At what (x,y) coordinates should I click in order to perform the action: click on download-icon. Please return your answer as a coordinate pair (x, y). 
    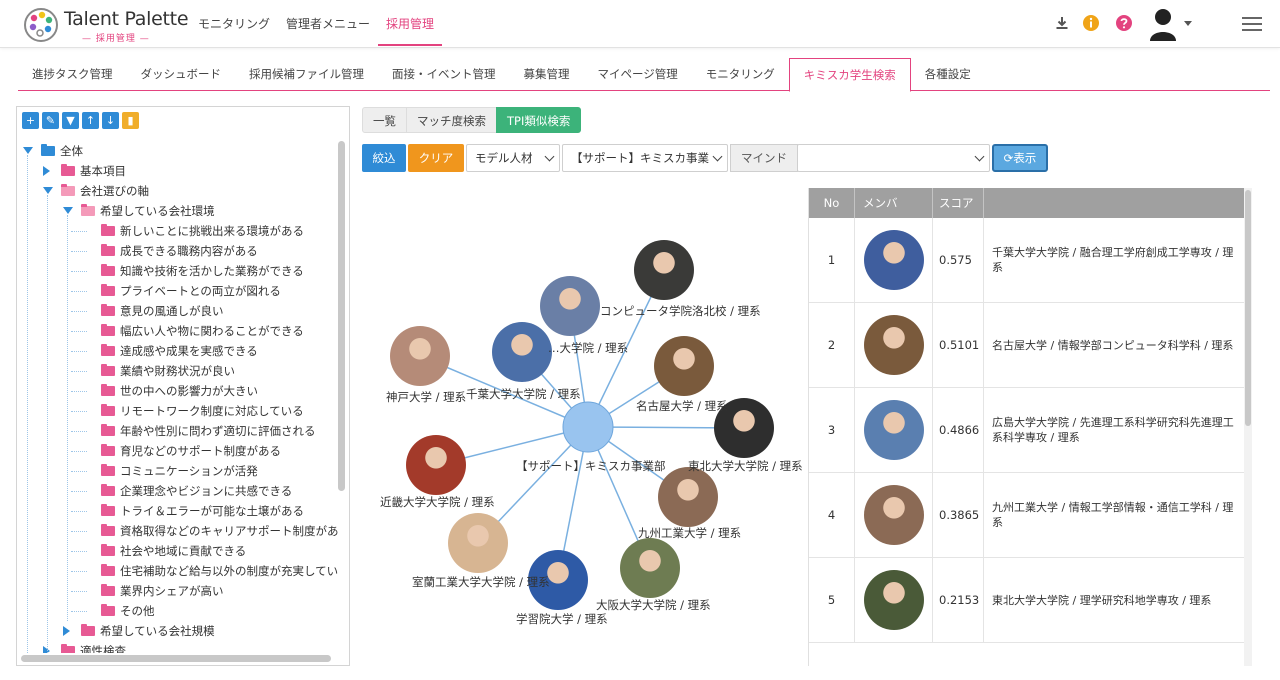
    Looking at the image, I should click on (1062, 23).